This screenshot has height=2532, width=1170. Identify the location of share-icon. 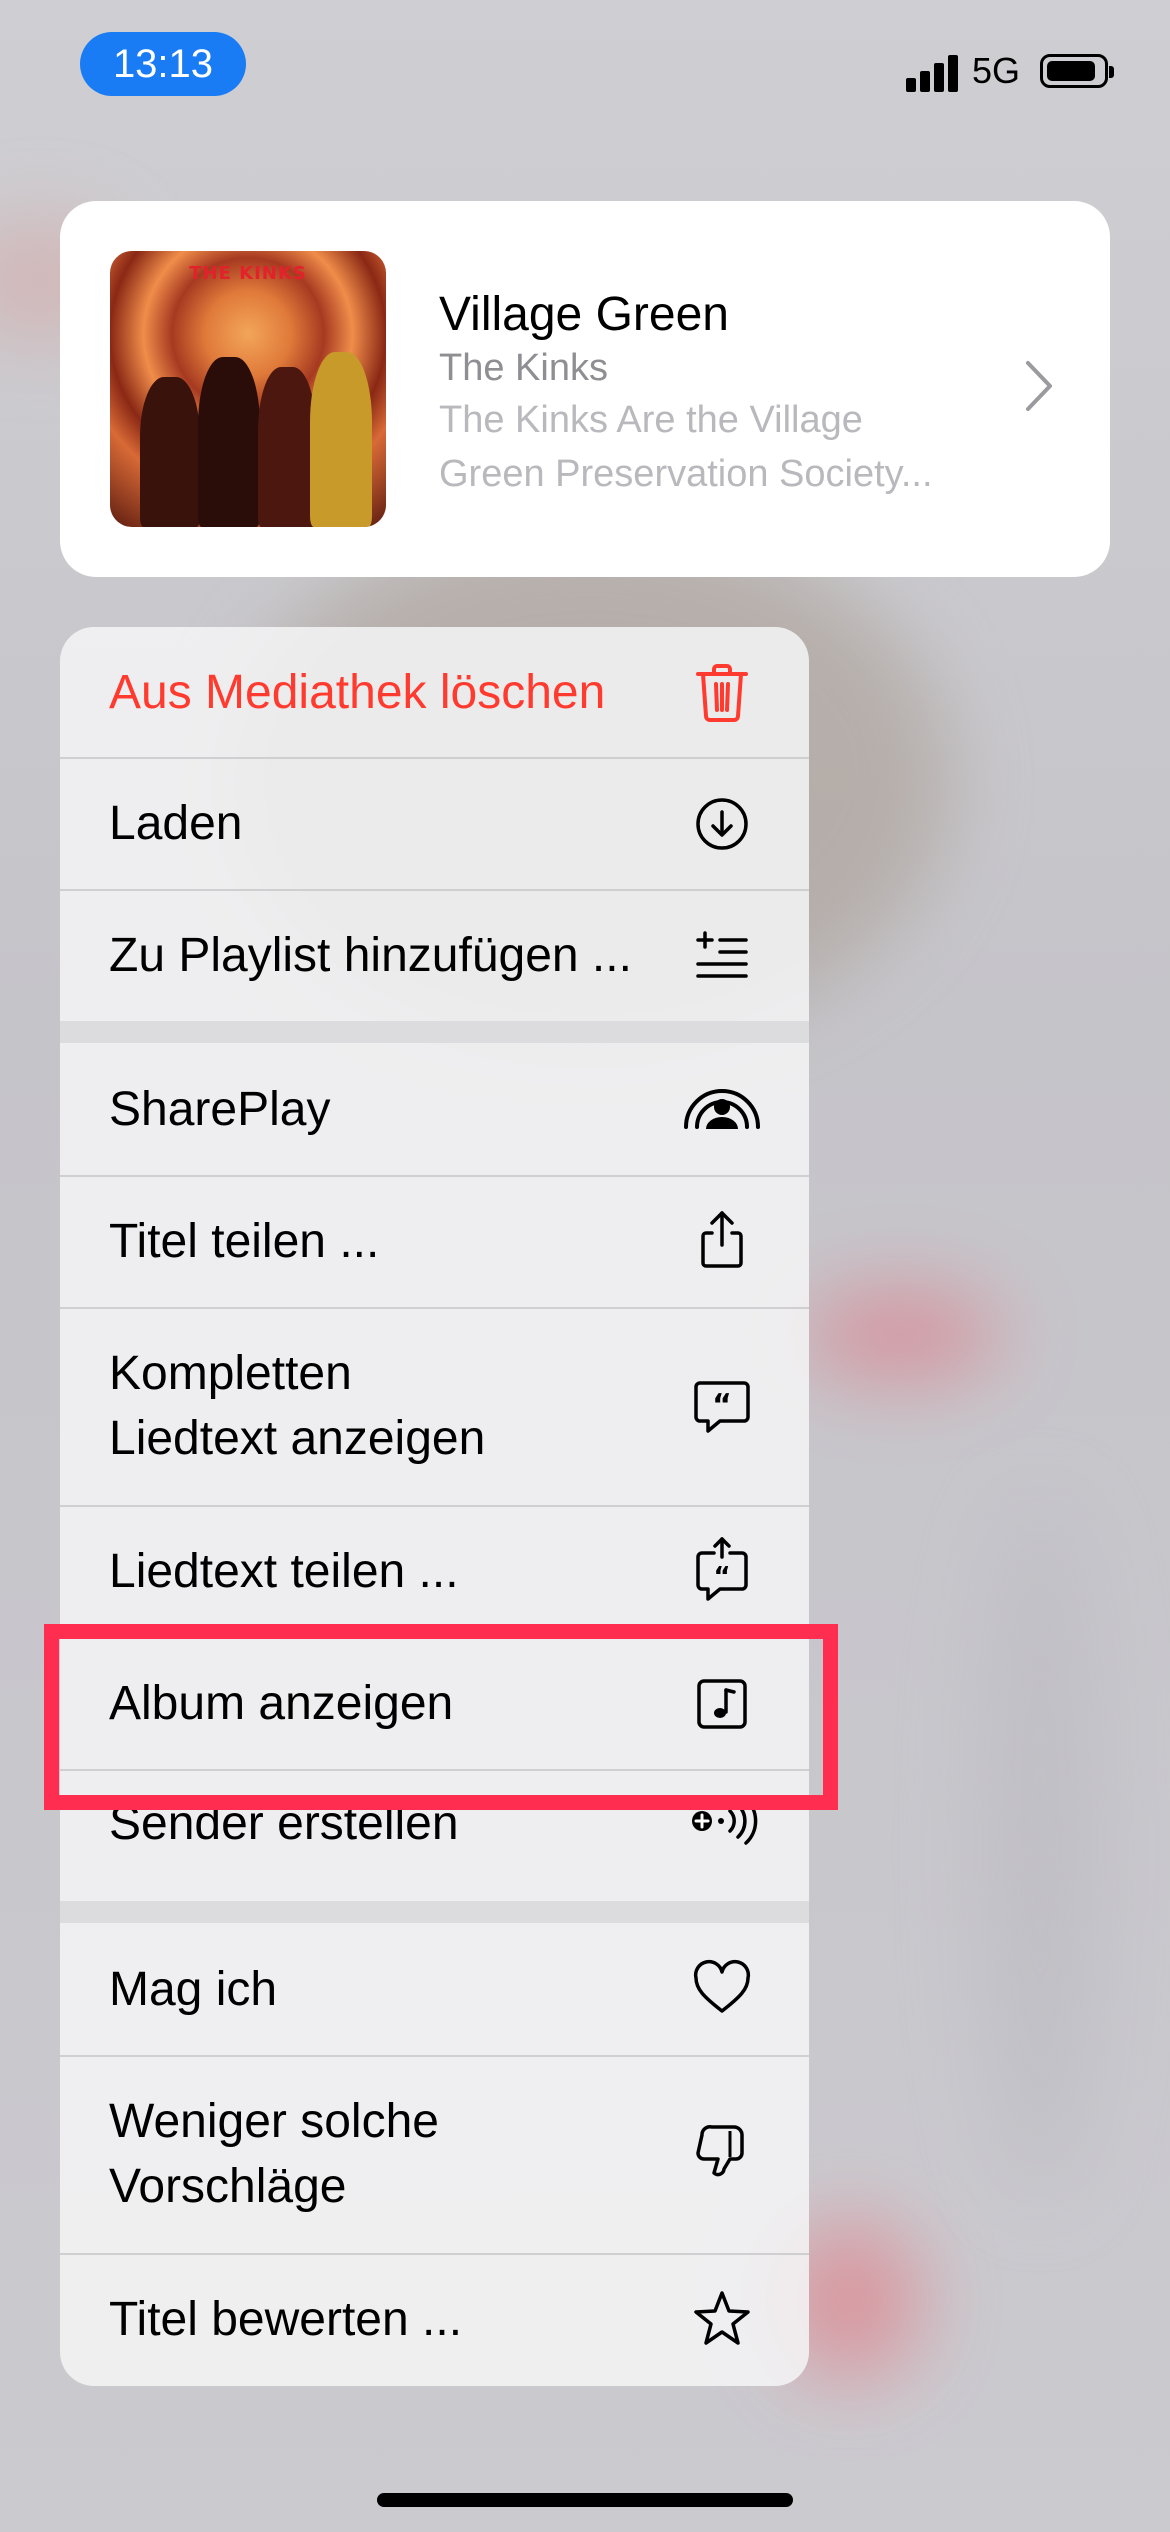
(722, 1239).